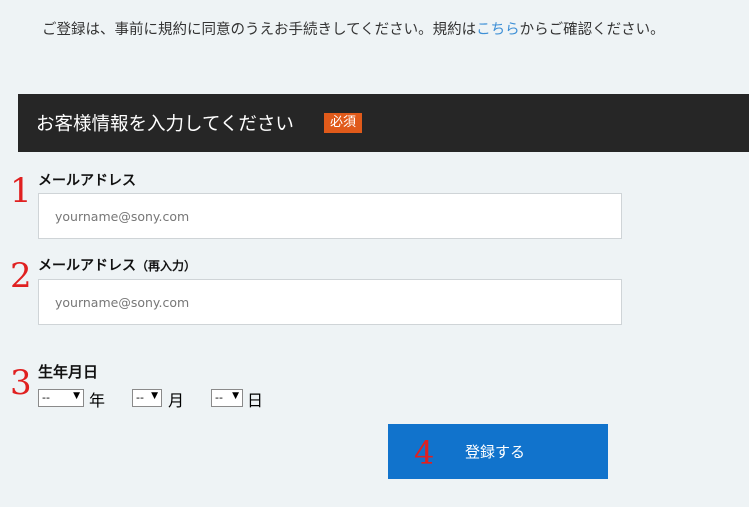 This screenshot has height=507, width=749. Describe the element at coordinates (330, 302) in the screenshot. I see `email-confirm-field` at that location.